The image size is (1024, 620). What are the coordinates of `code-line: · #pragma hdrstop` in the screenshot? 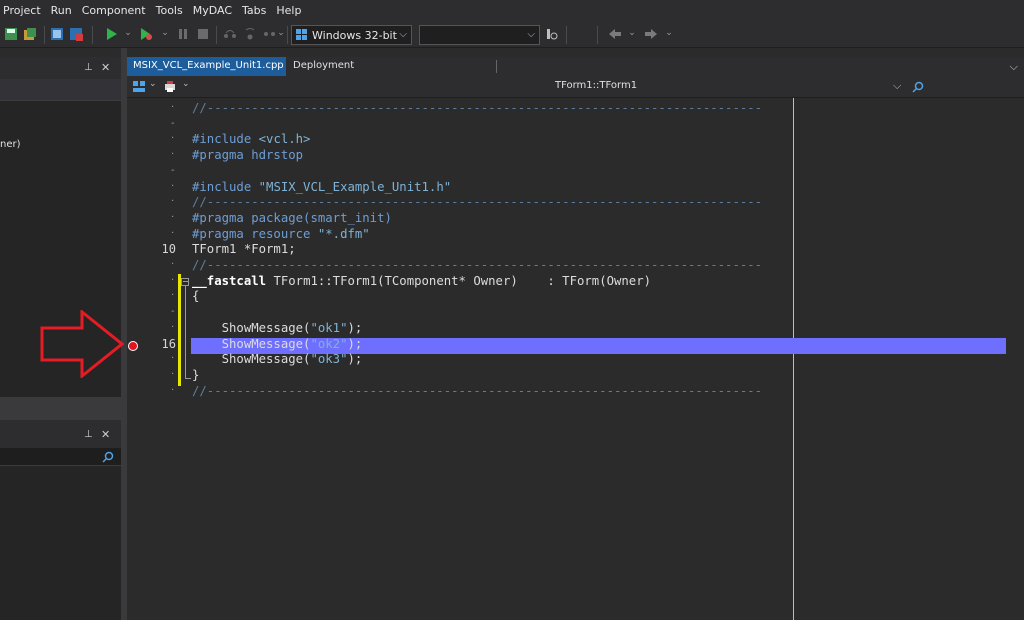 It's located at (575, 155).